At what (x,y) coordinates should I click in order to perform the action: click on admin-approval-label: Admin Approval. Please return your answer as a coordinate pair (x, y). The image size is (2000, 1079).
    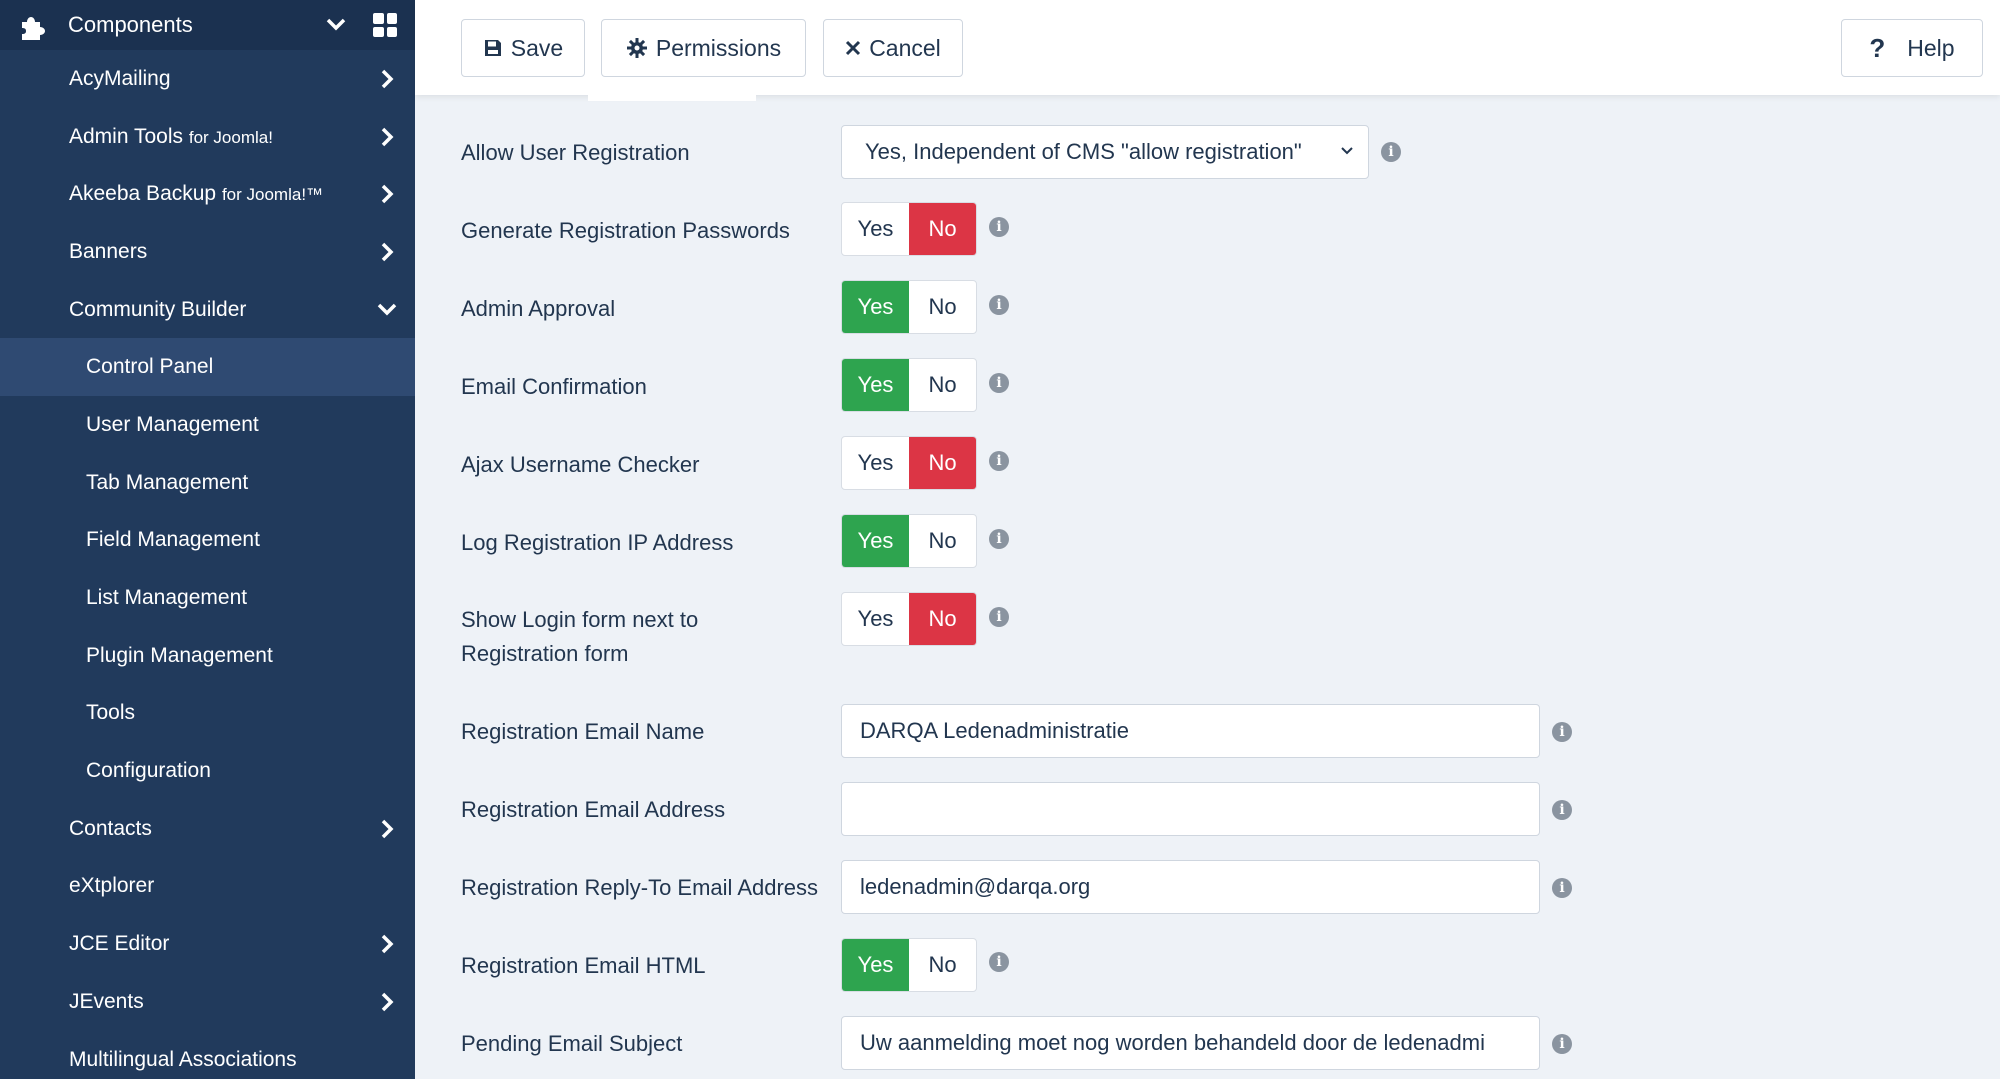
    Looking at the image, I should click on (538, 308).